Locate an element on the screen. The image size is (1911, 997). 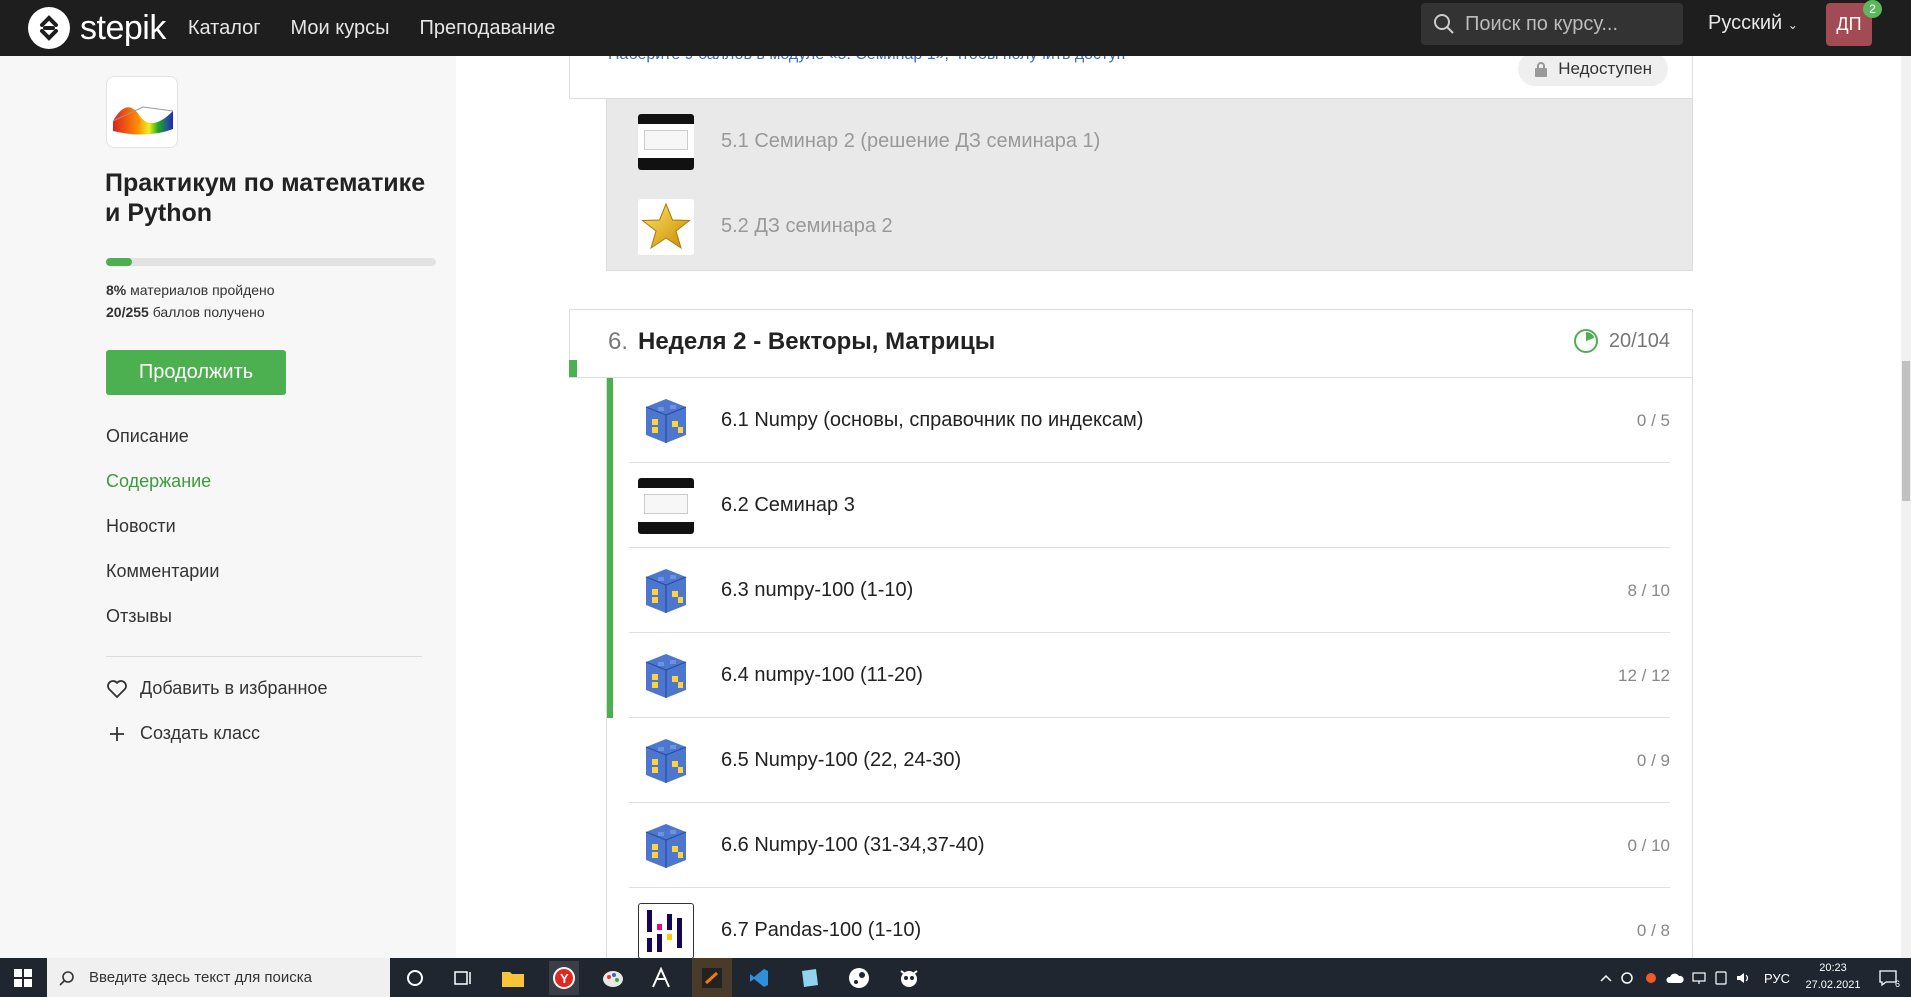
nav-link-my-courses: Мои курсы is located at coordinates (340, 28).